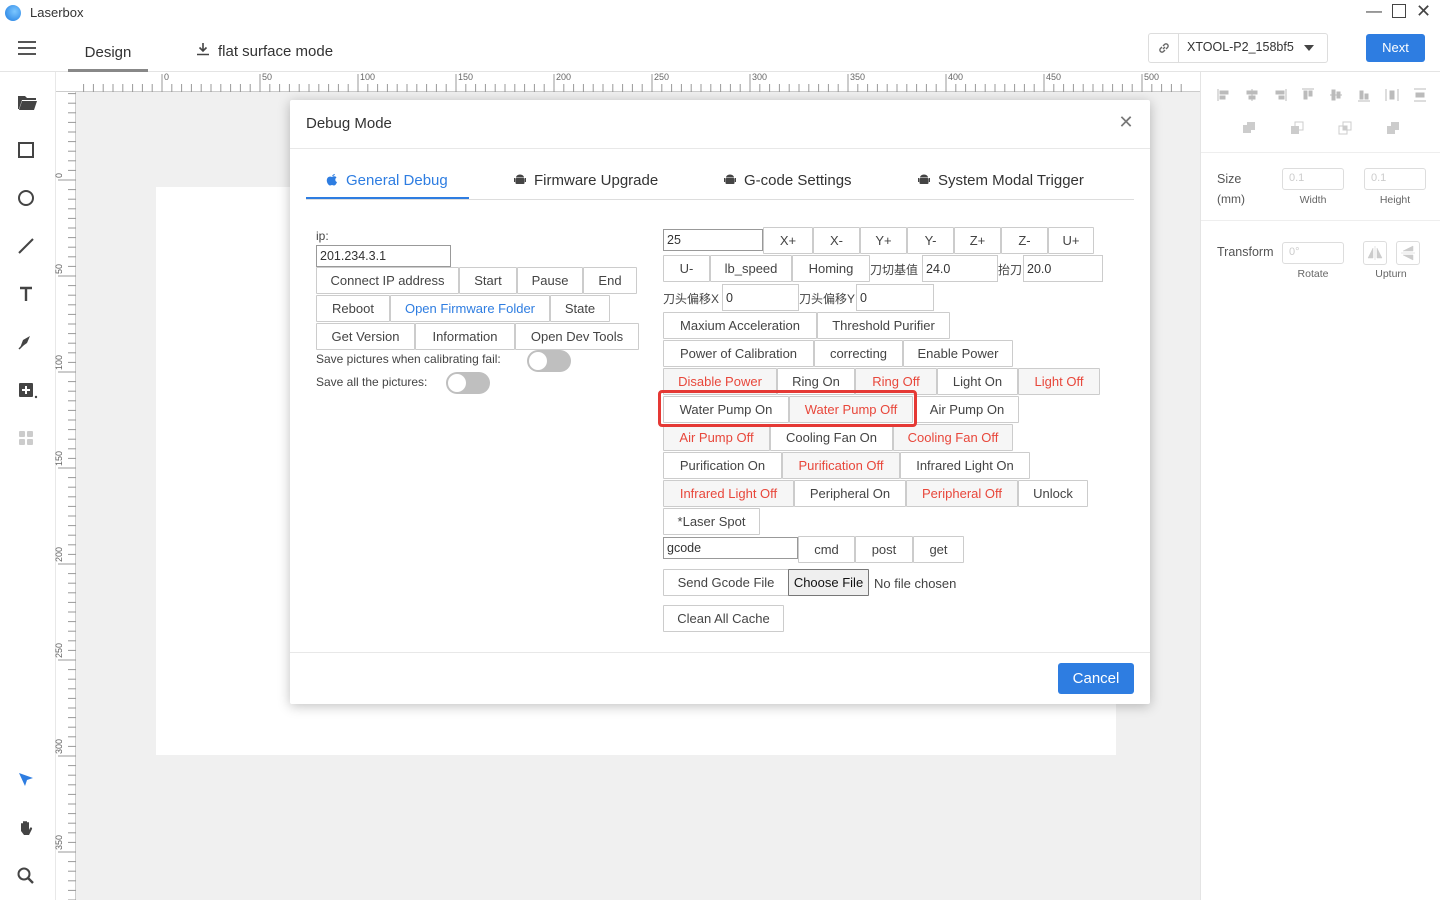 The height and width of the screenshot is (900, 1440). Describe the element at coordinates (740, 325) in the screenshot. I see `max-acceleration-button: Maxium Acceleration` at that location.